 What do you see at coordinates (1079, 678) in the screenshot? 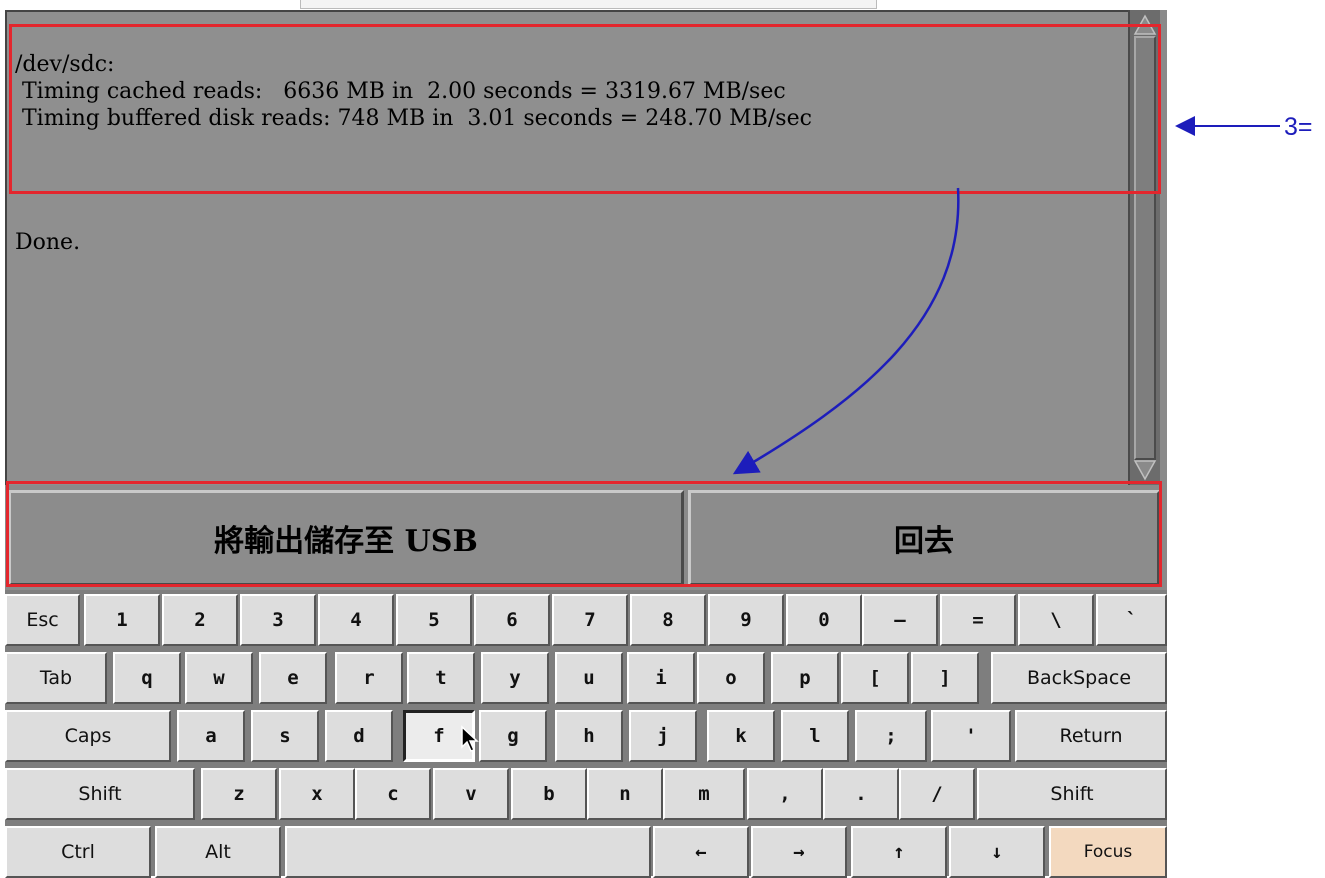
I see `key-backspace: BackSpace` at bounding box center [1079, 678].